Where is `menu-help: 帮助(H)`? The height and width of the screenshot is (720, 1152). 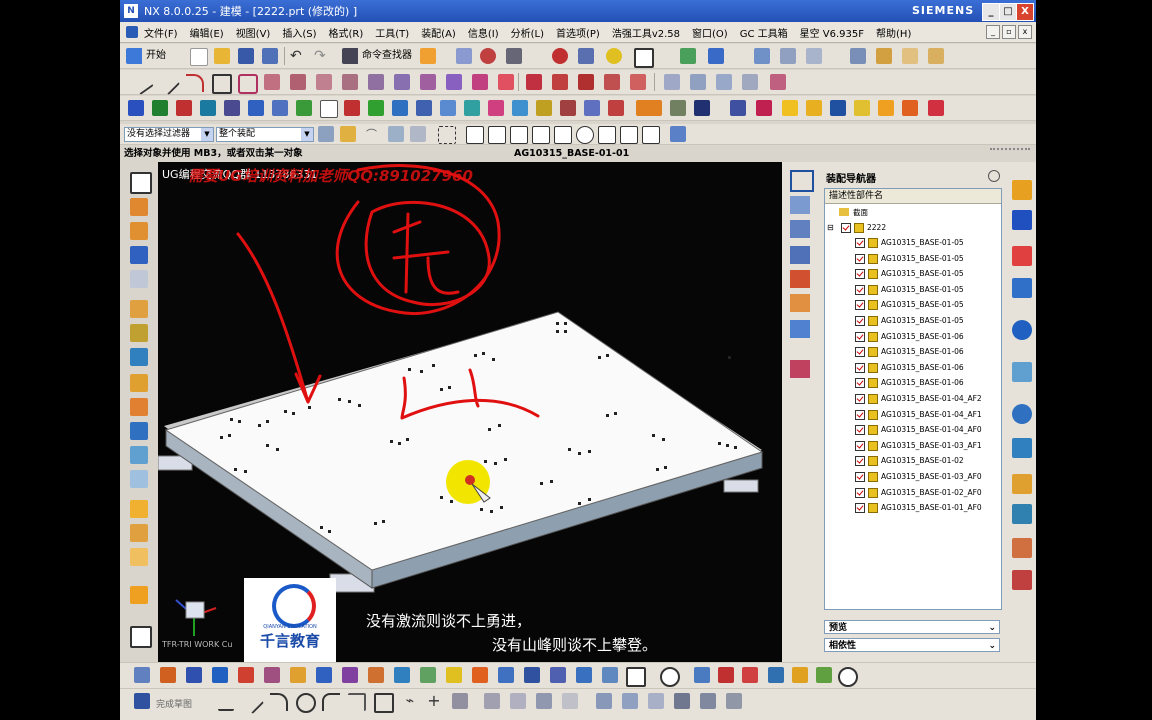 menu-help: 帮助(H) is located at coordinates (893, 32).